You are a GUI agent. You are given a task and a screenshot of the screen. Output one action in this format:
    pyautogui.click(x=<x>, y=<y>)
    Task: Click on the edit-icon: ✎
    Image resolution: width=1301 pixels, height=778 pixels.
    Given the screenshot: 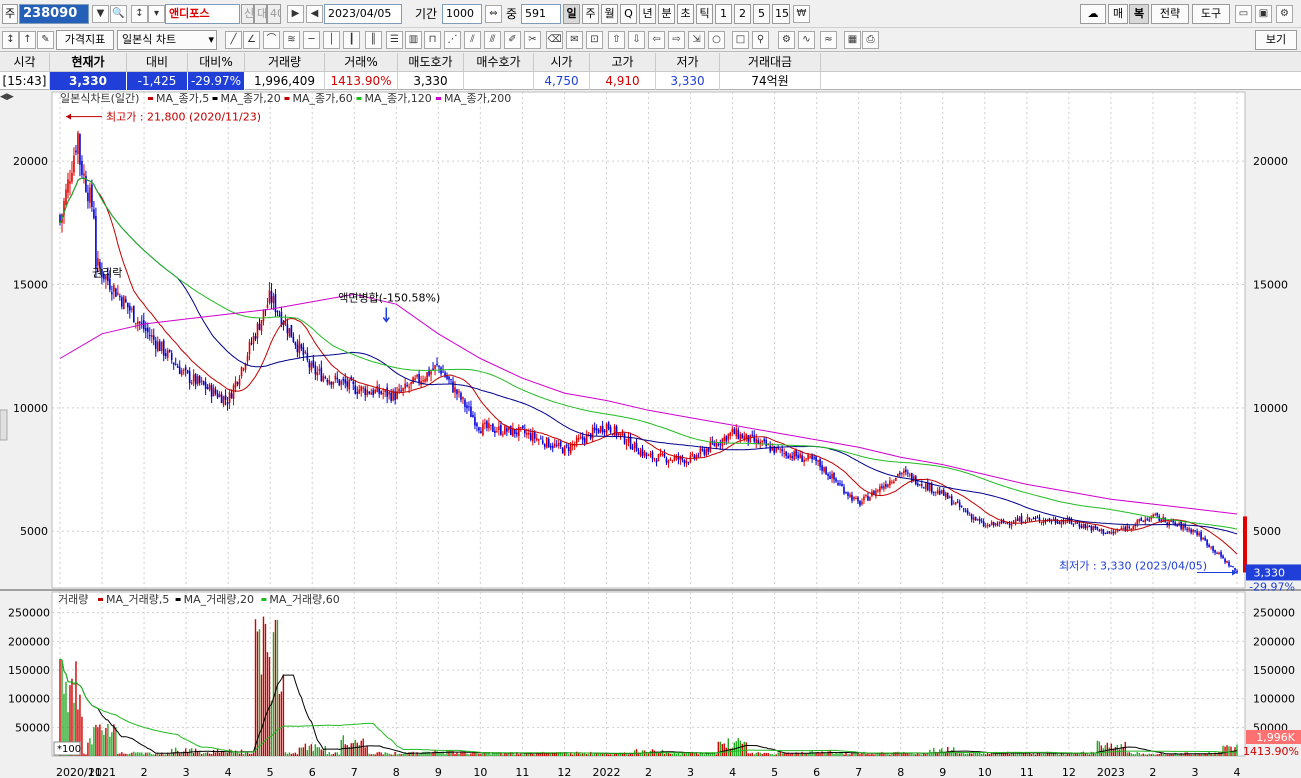 What is the action you would take?
    pyautogui.click(x=45, y=40)
    